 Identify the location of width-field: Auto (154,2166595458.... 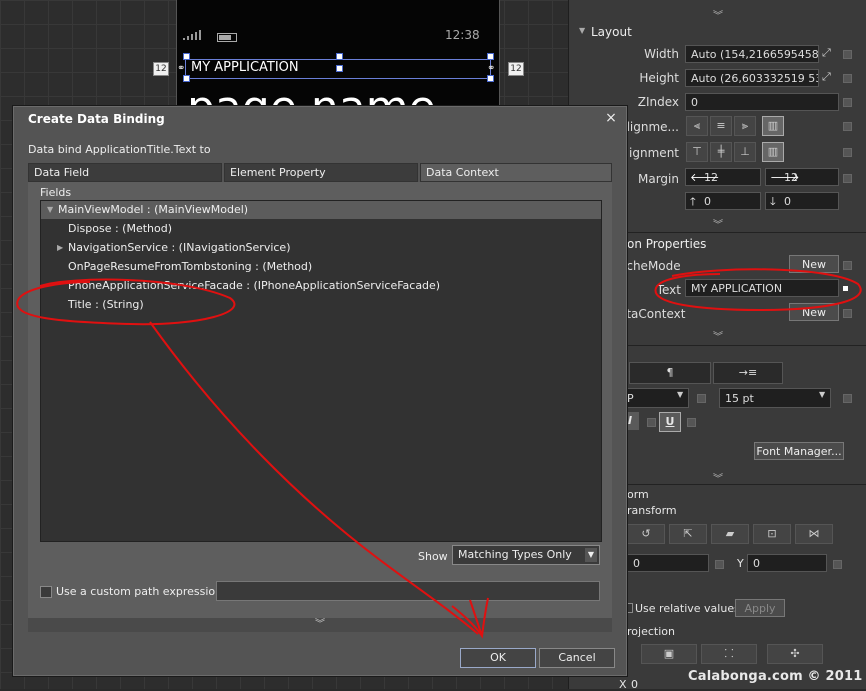
(752, 54).